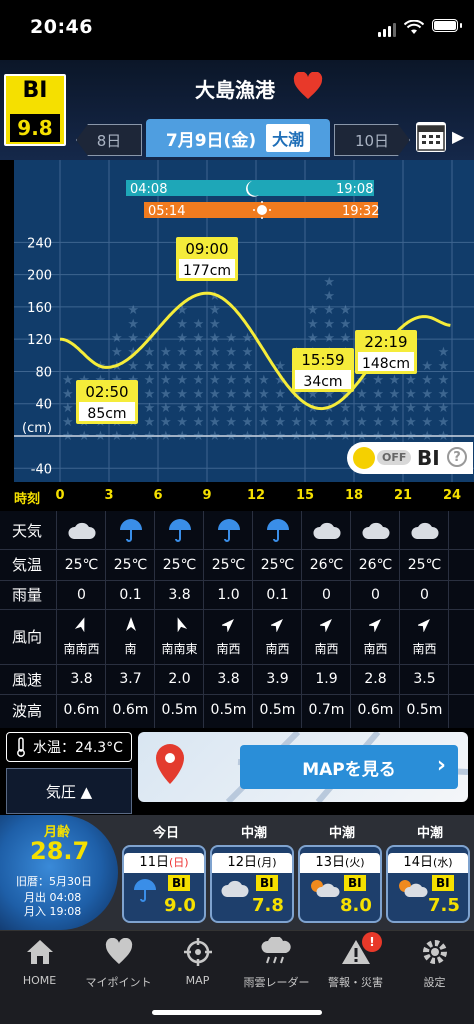 The height and width of the screenshot is (1024, 474). I want to click on current-date-tab: 7月9日(金) 大潮, so click(238, 138).